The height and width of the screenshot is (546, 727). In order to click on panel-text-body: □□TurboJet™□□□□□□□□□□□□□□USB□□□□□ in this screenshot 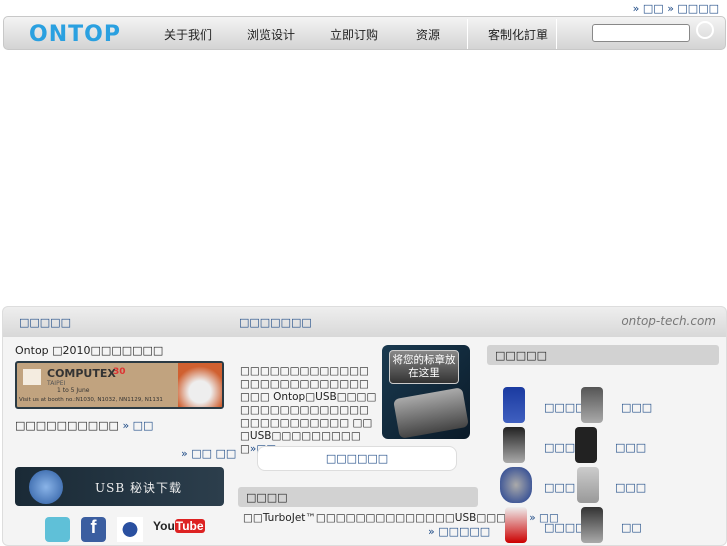, I will do `click(384, 518)`.